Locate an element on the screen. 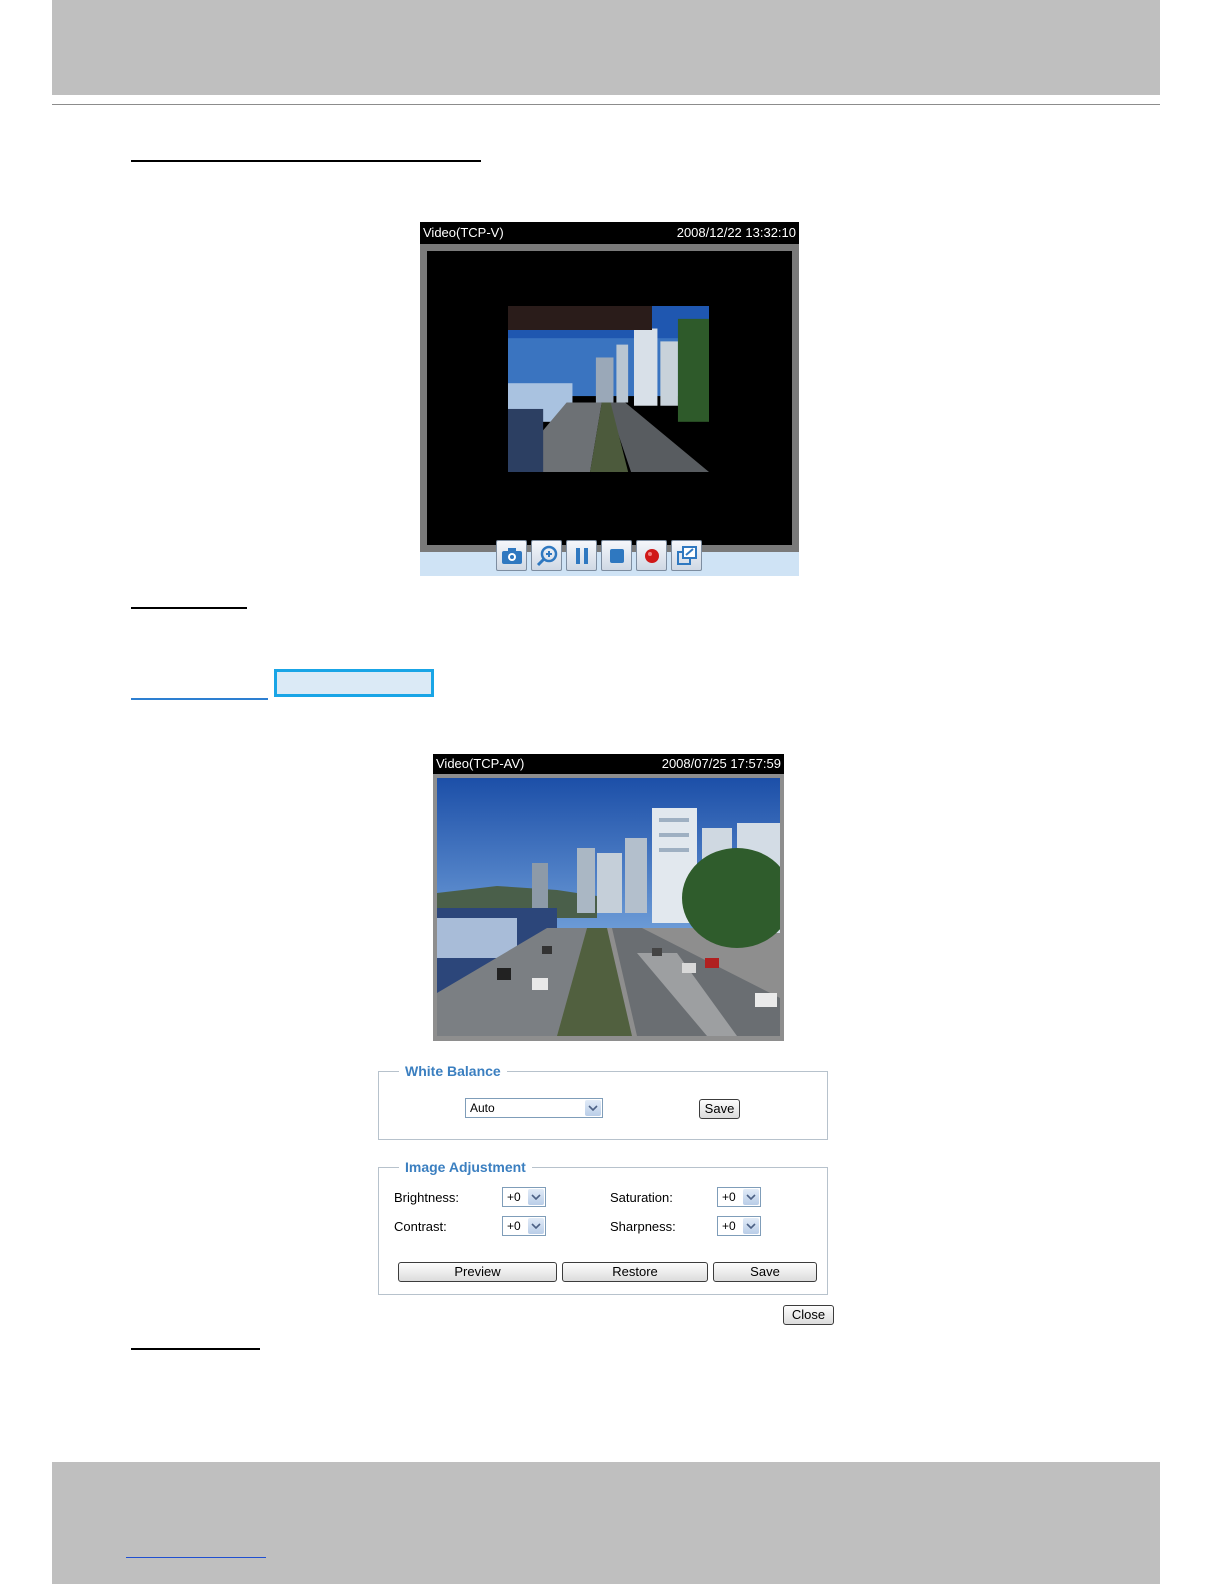 Image resolution: width=1224 pixels, height=1584 pixels. fullscreen-icon is located at coordinates (687, 555).